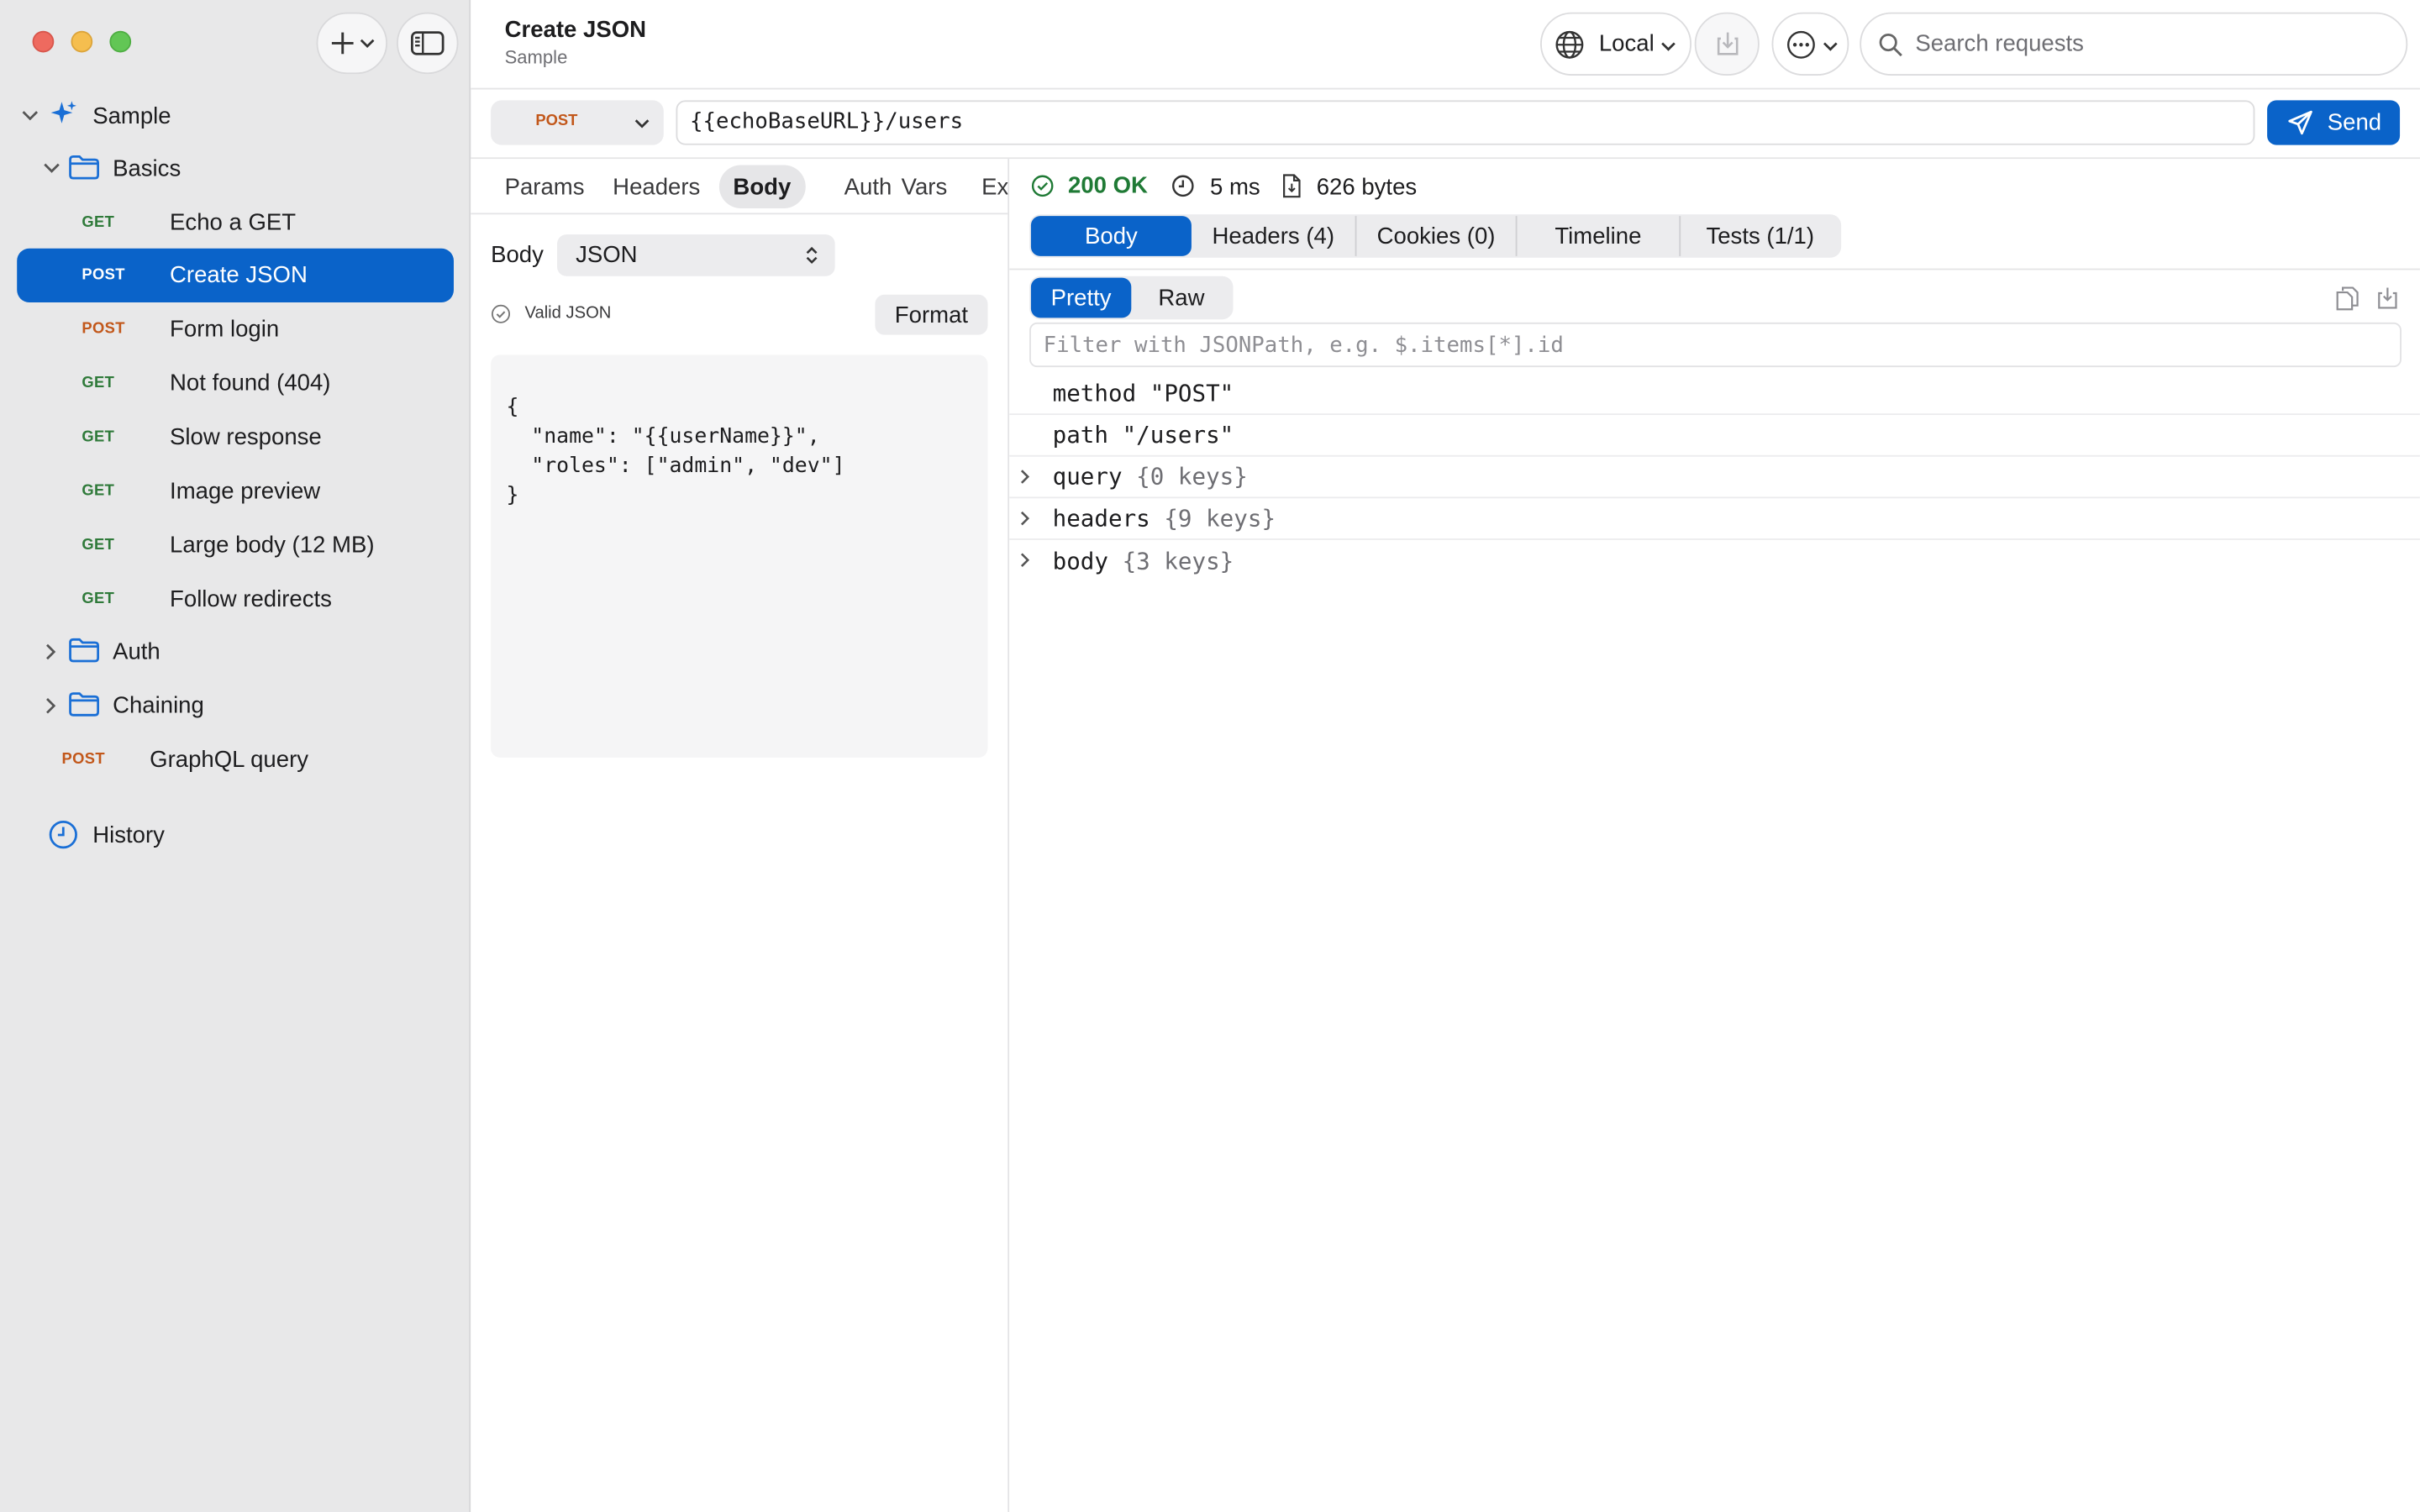  What do you see at coordinates (1143, 393) in the screenshot?
I see `json-row-text: method "POST"` at bounding box center [1143, 393].